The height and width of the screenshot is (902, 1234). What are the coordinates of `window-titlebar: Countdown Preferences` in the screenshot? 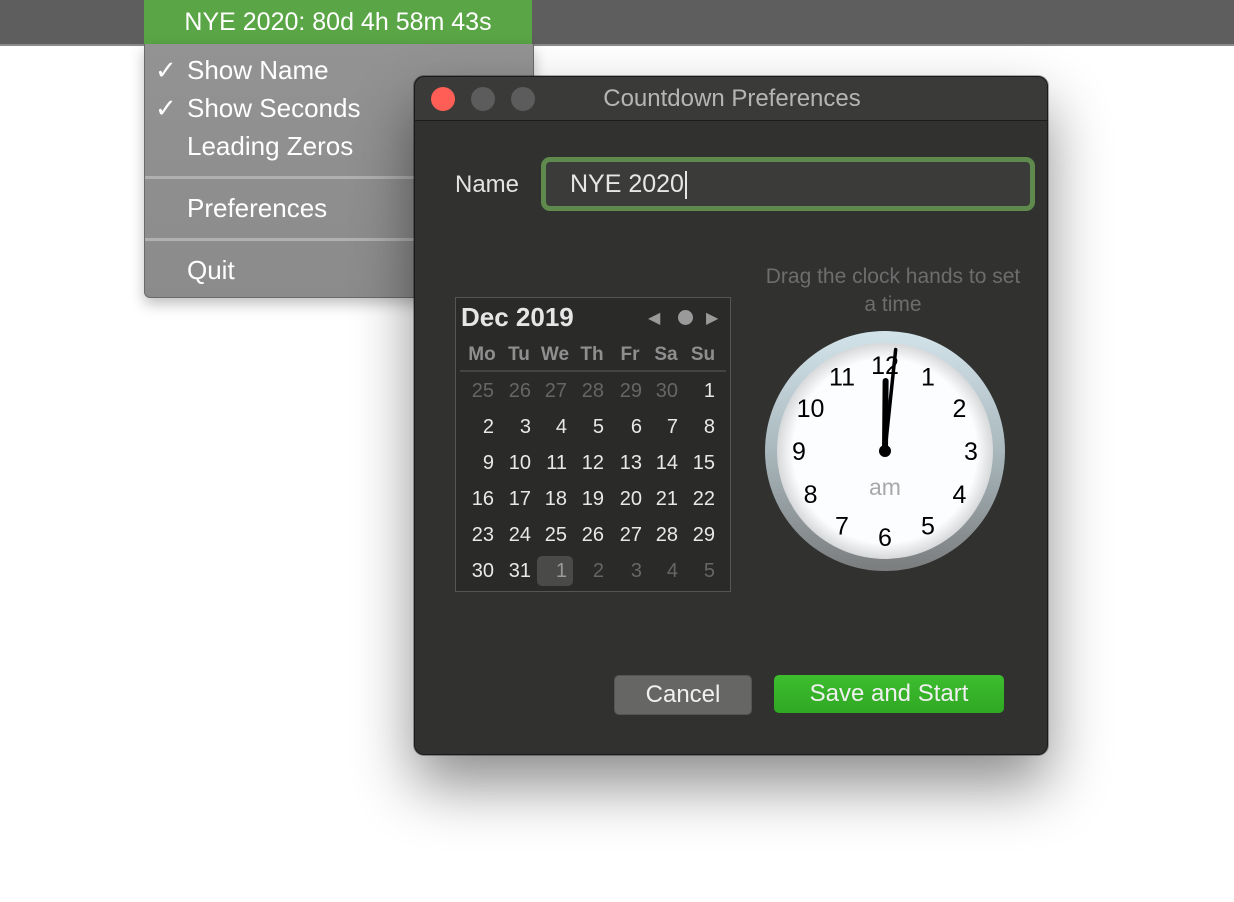 It's located at (731, 99).